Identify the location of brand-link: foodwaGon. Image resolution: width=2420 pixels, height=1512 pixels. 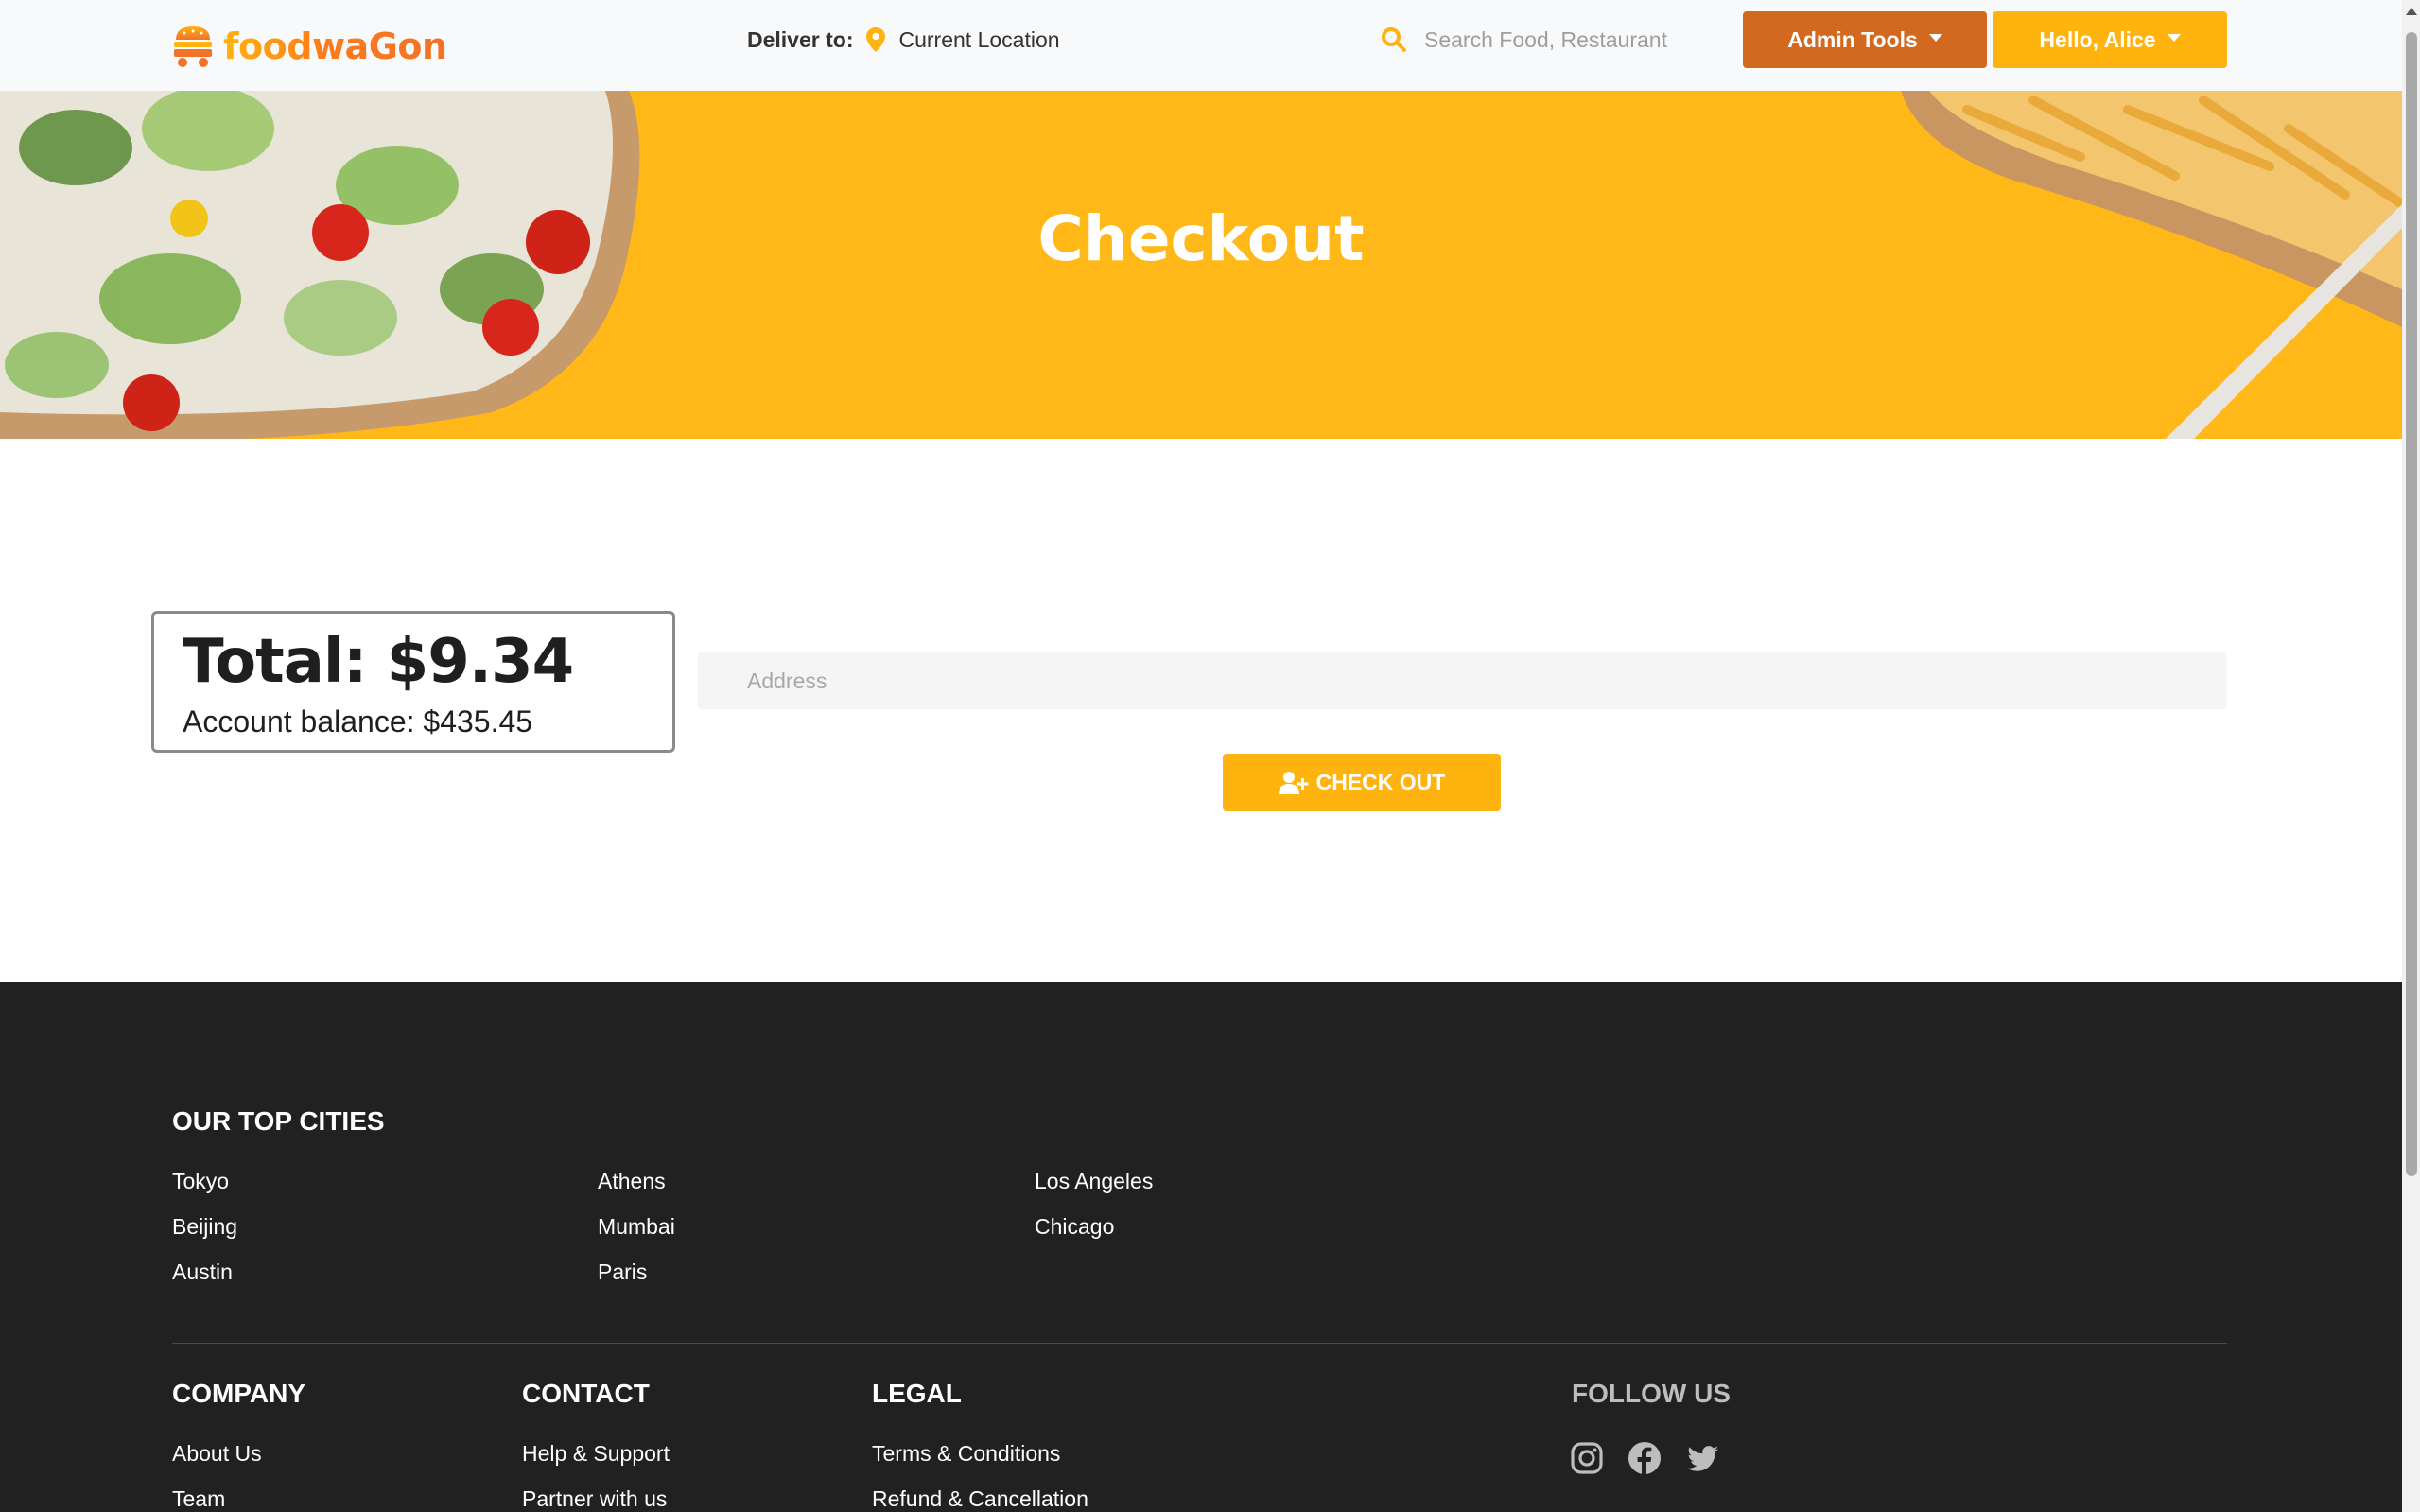
(310, 46).